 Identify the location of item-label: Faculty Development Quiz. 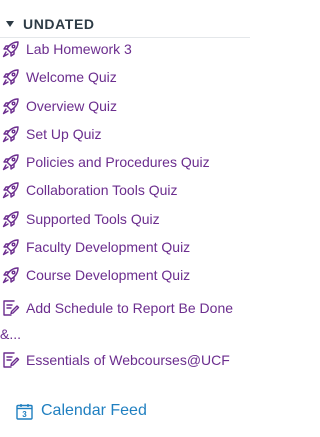
(108, 247).